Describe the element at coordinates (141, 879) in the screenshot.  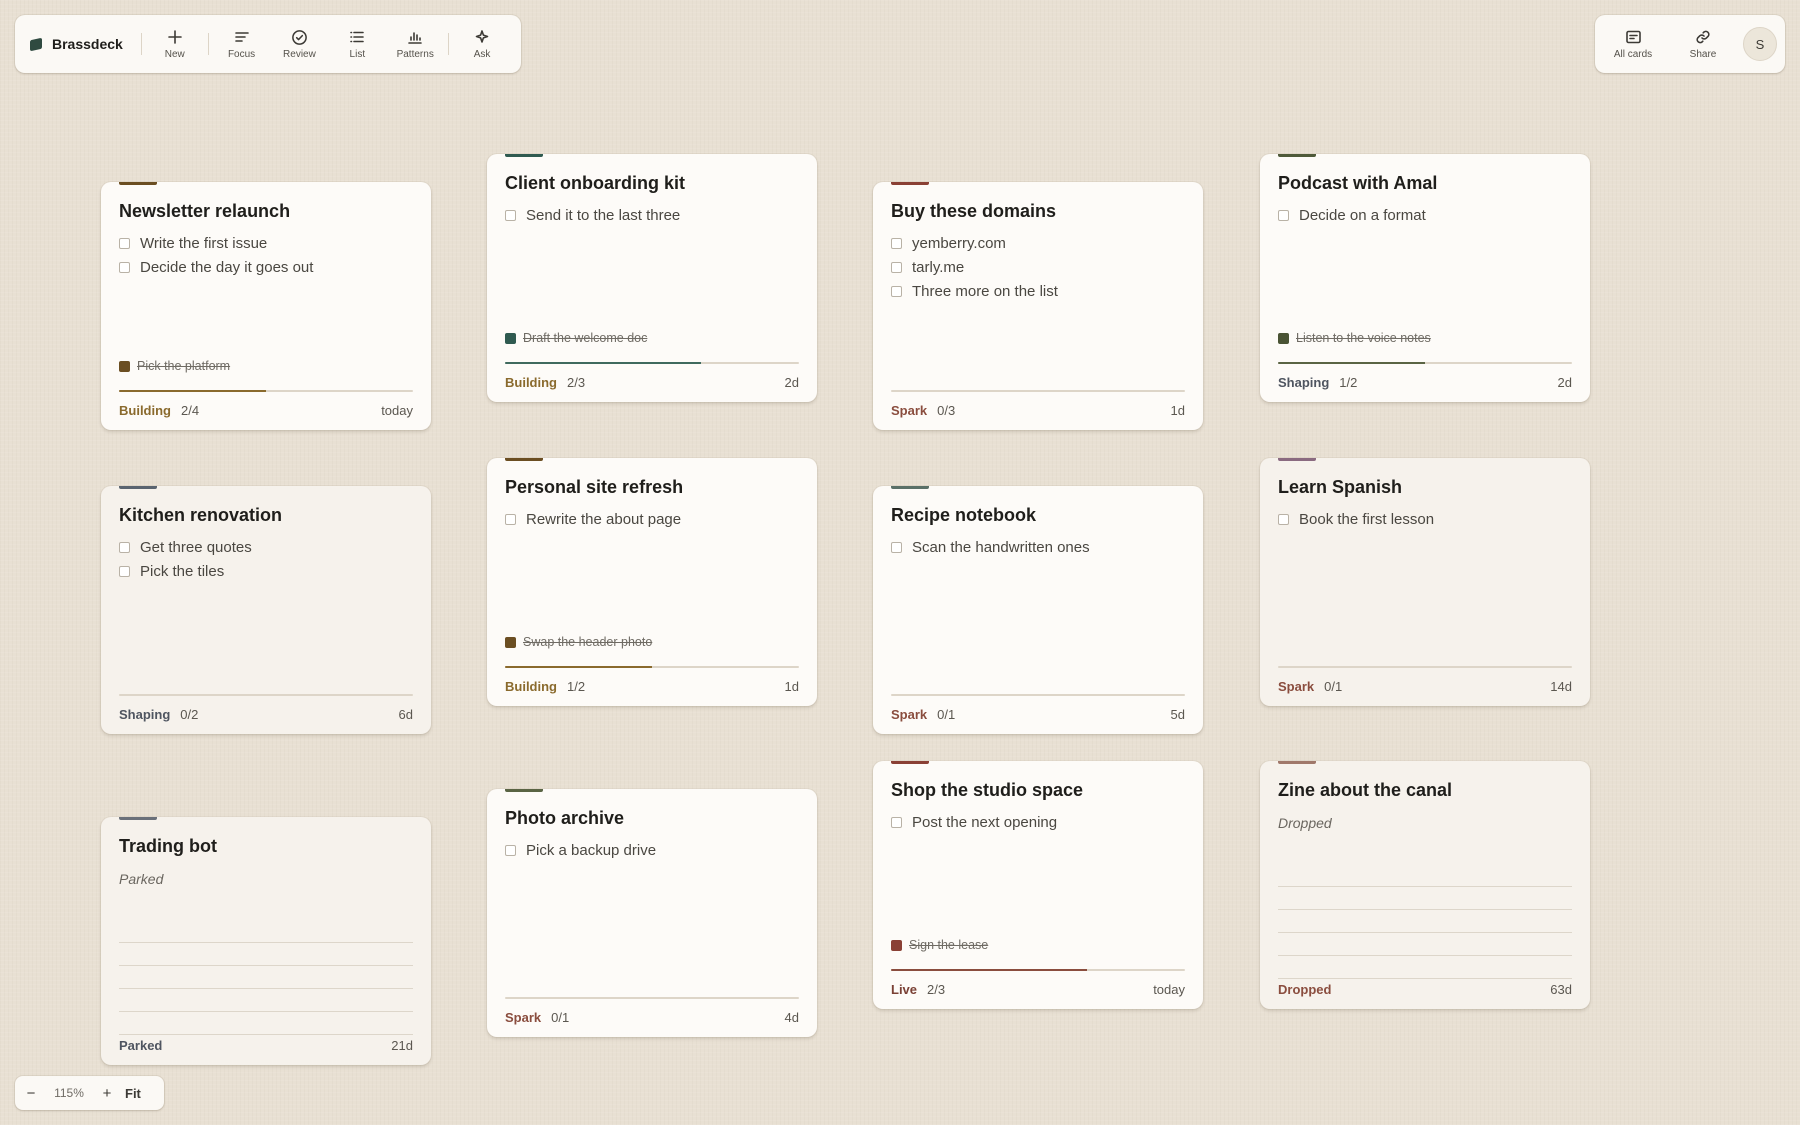
I see `card-state-note: Parked` at that location.